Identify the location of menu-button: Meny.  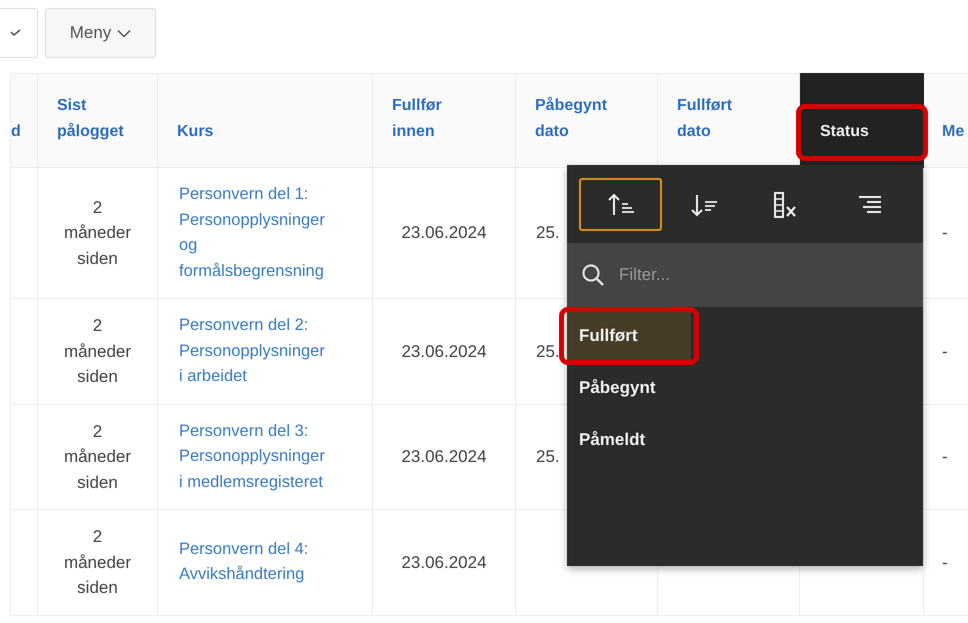
(100, 33).